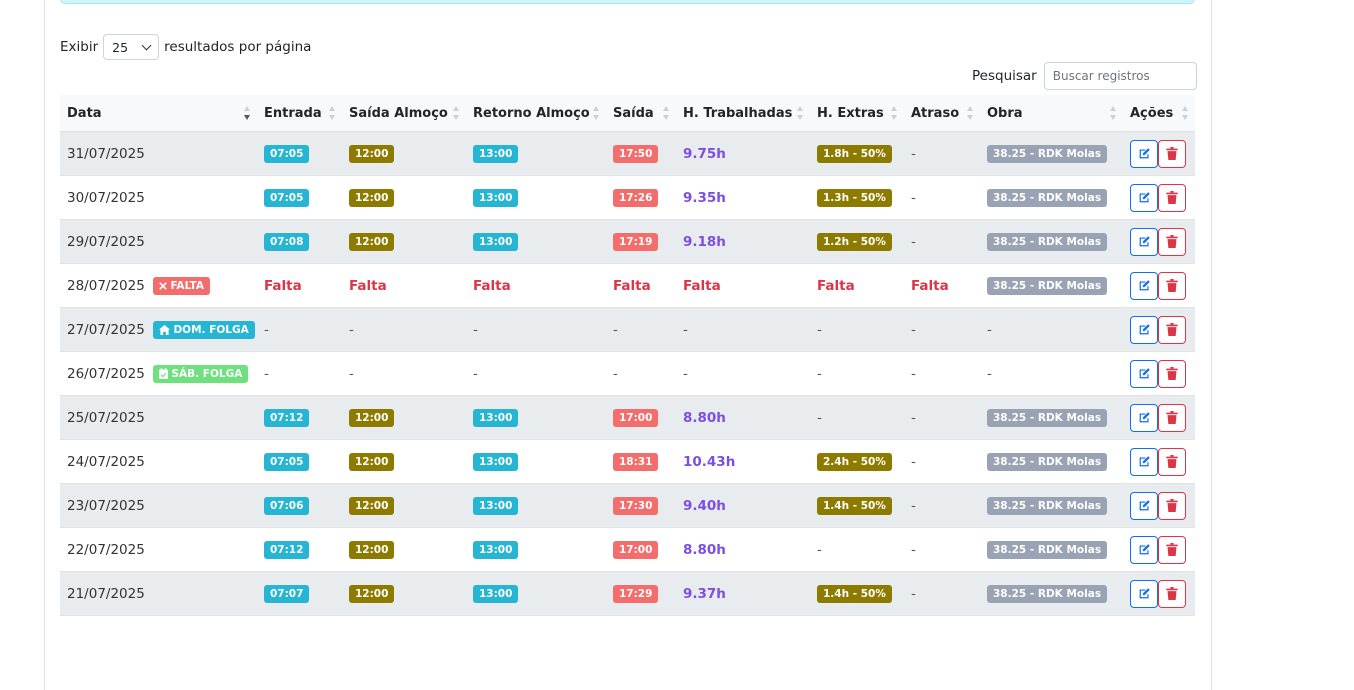  Describe the element at coordinates (131, 47) in the screenshot. I see `page-length-select: 25` at that location.